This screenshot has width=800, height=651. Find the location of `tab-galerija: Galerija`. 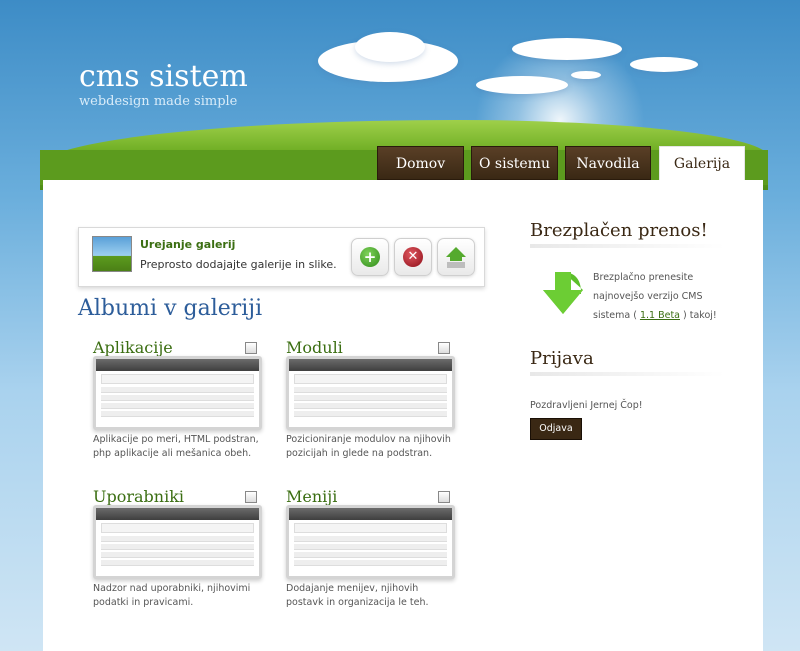

tab-galerija: Galerija is located at coordinates (702, 163).